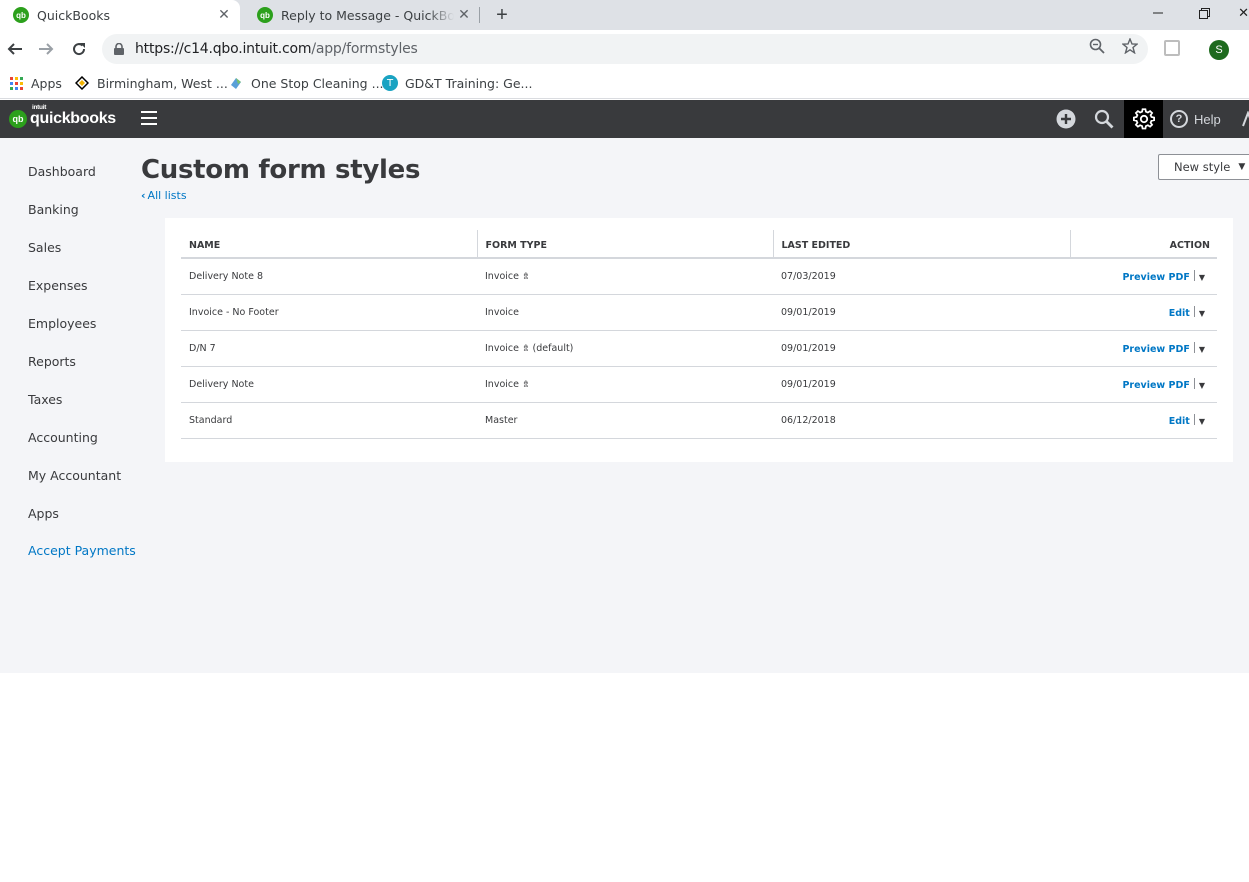 The image size is (1249, 882). Describe the element at coordinates (329, 348) in the screenshot. I see `cell-name: D/N 7` at that location.